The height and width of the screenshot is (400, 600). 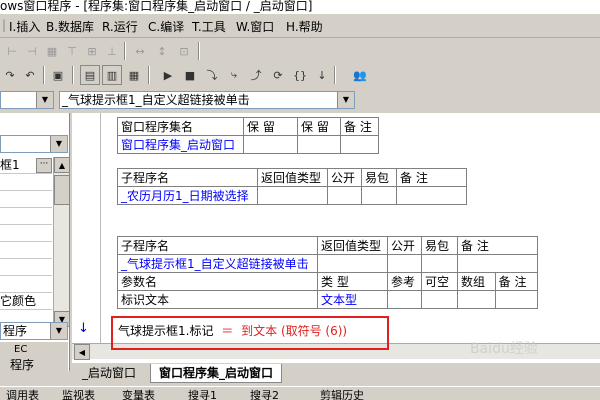 What do you see at coordinates (187, 195) in the screenshot?
I see `subroutine-name-cell: _农历月历1_日期被选择` at bounding box center [187, 195].